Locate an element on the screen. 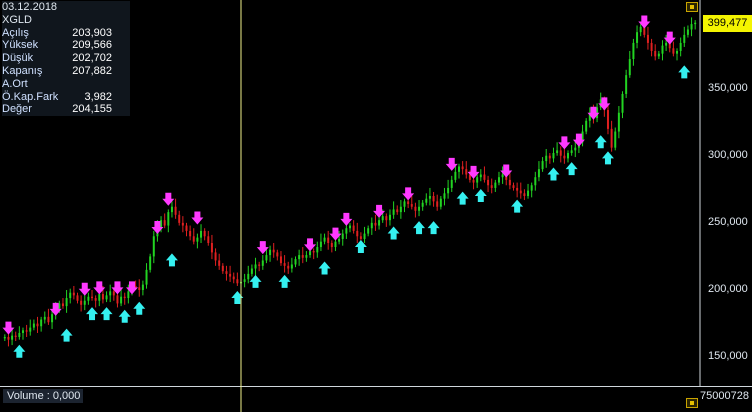  info-label: Ö.Kap.Fark is located at coordinates (30, 96).